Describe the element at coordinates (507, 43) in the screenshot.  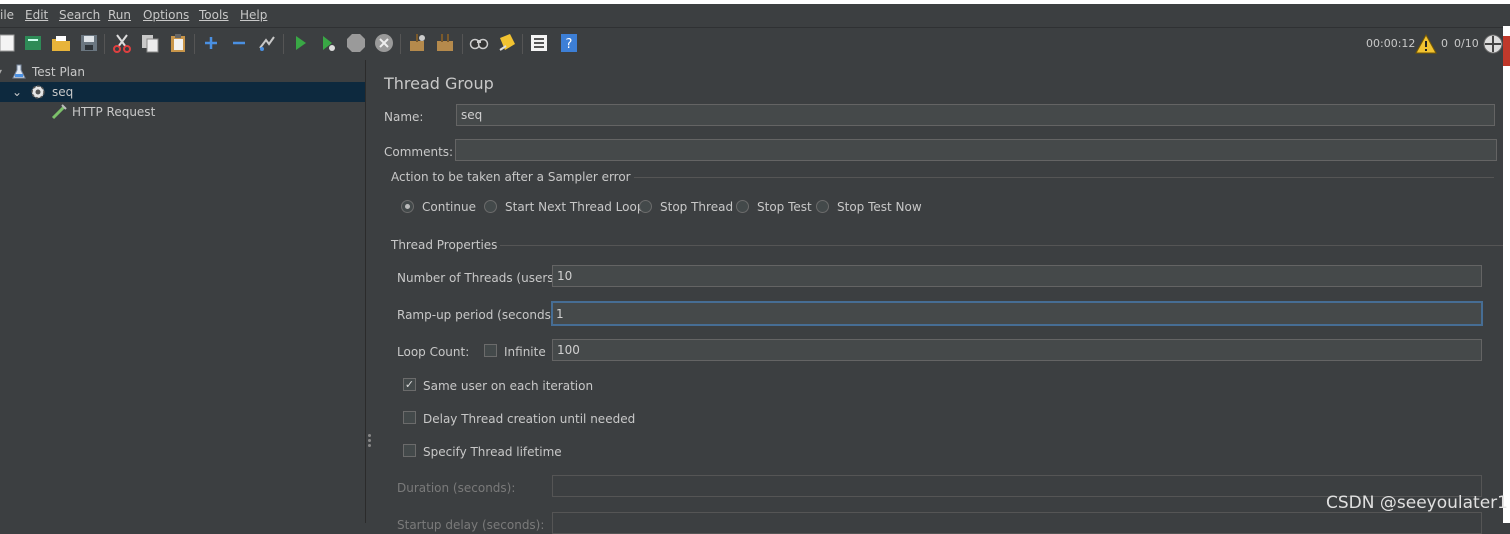
I see `reset-search-icon` at that location.